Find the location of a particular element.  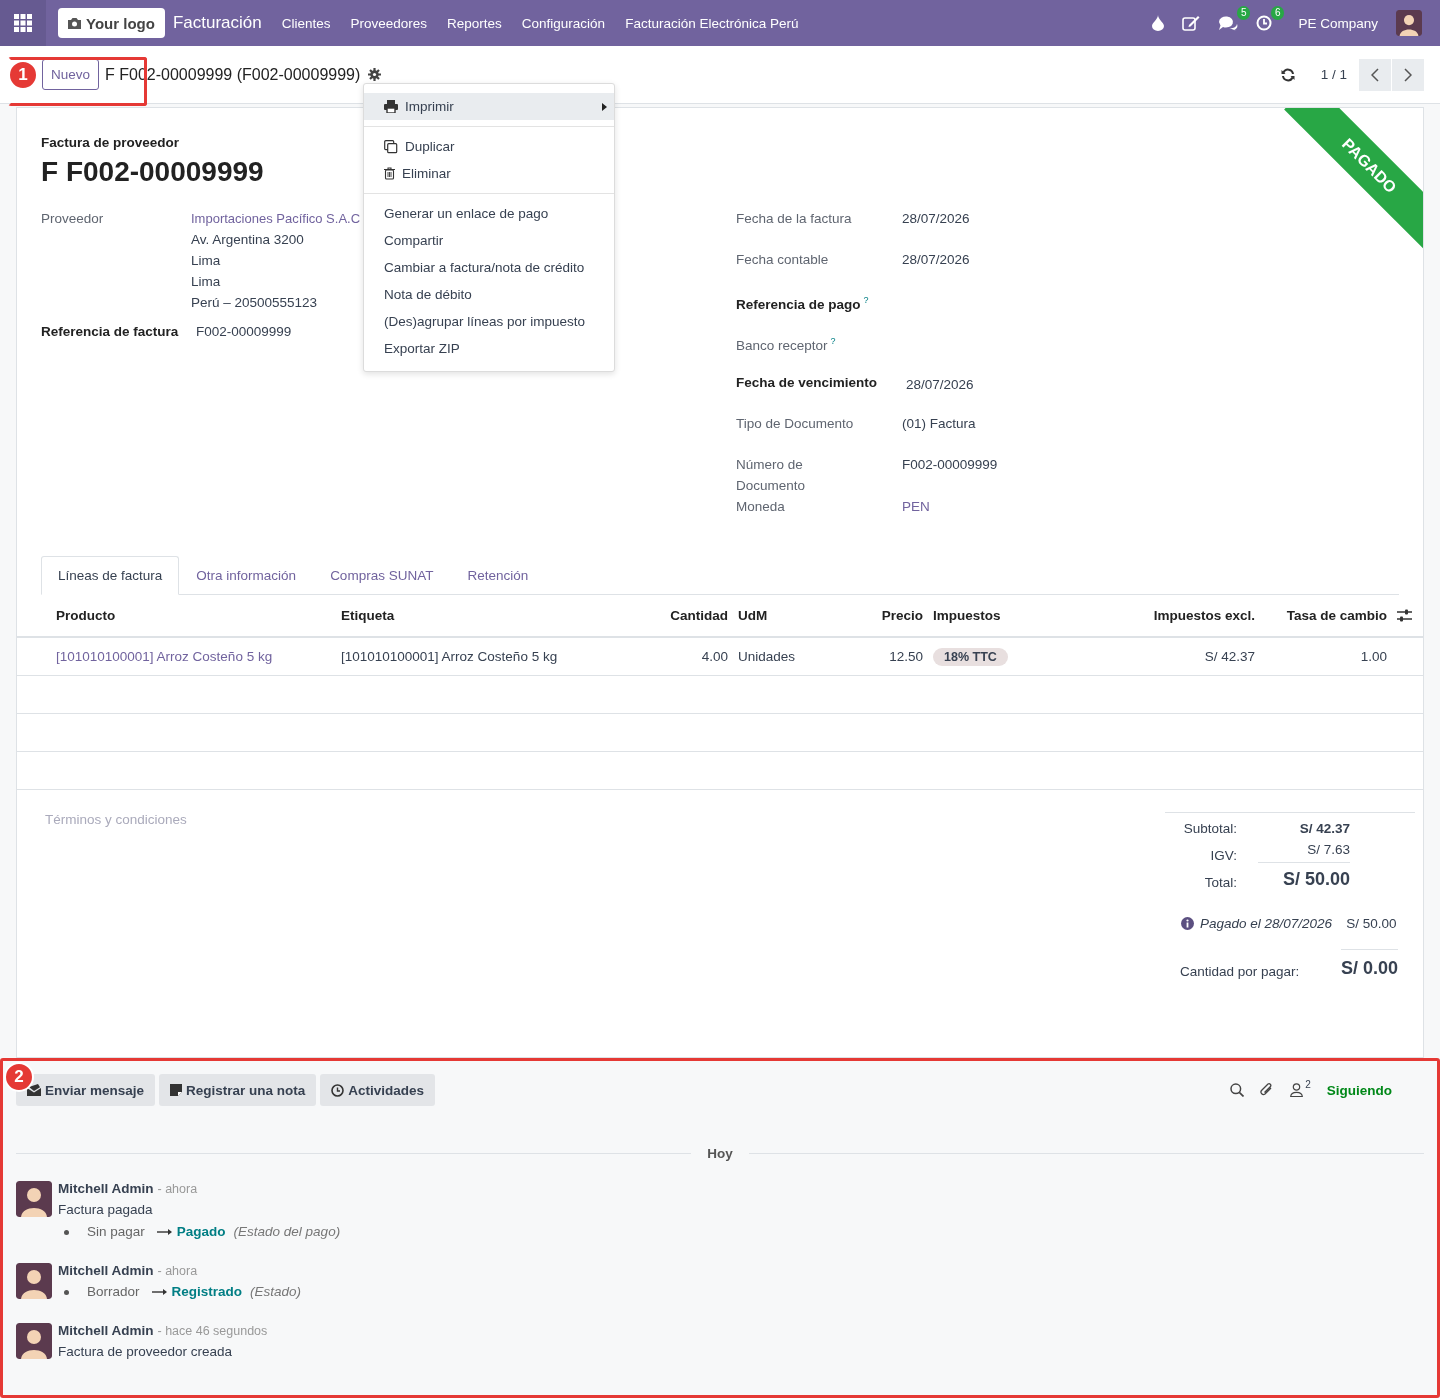

total-label: Subtotal: is located at coordinates (1209, 828).